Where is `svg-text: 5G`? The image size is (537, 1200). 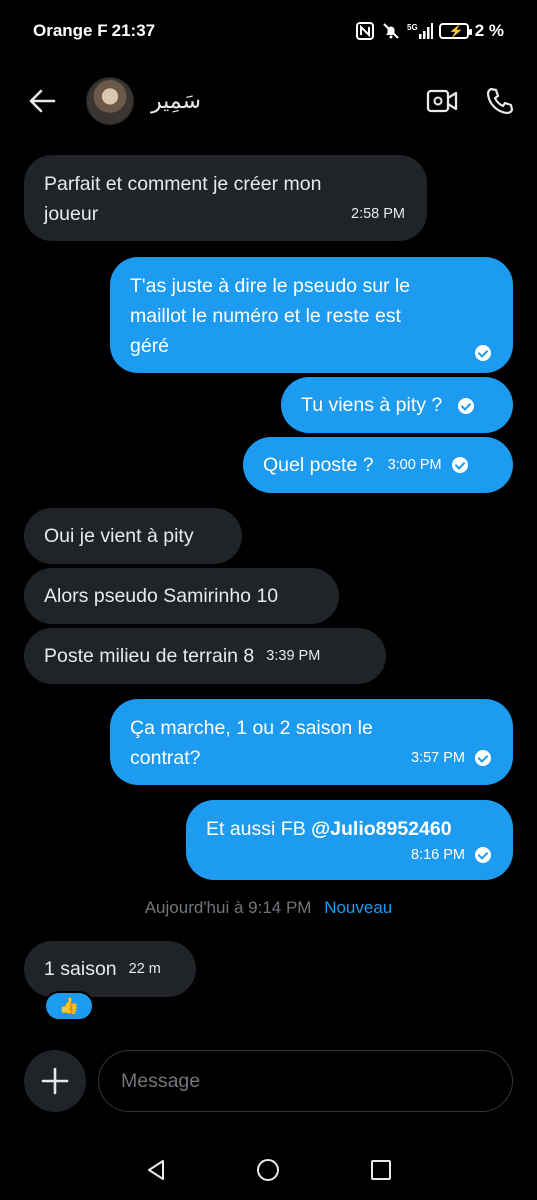
svg-text: 5G is located at coordinates (412, 27).